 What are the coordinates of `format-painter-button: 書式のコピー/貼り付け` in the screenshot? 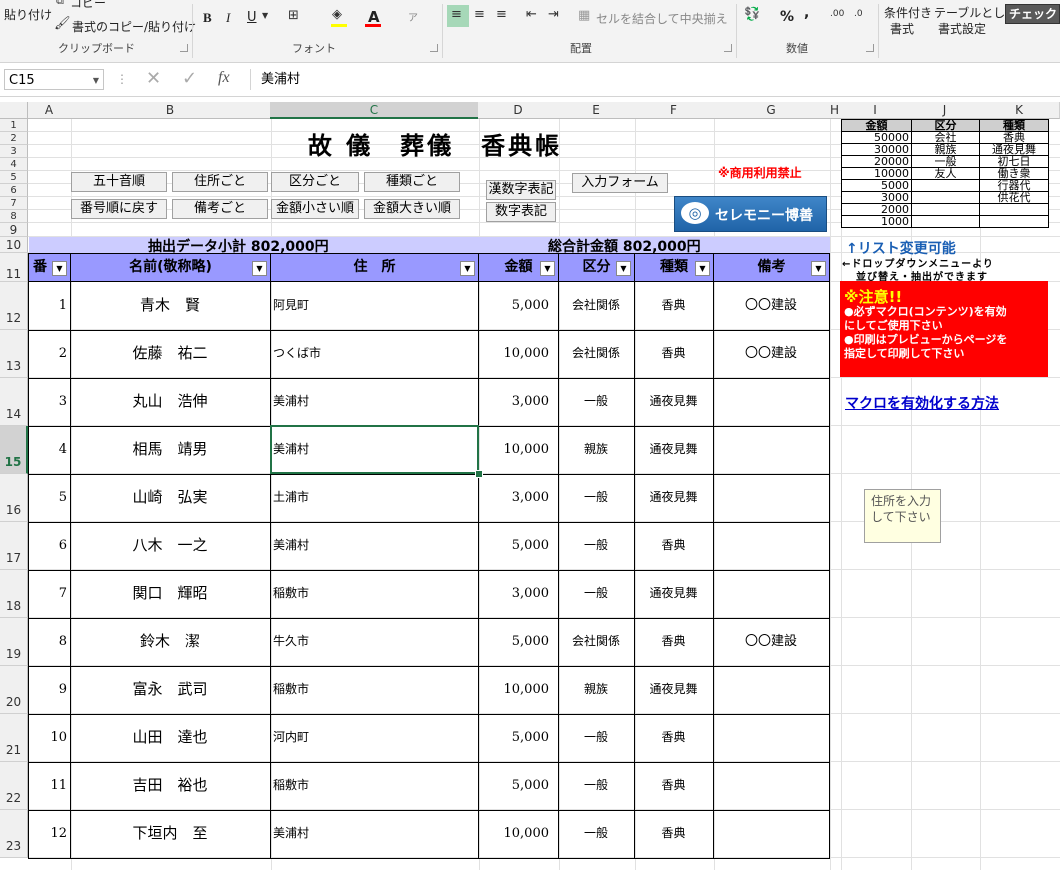 It's located at (134, 26).